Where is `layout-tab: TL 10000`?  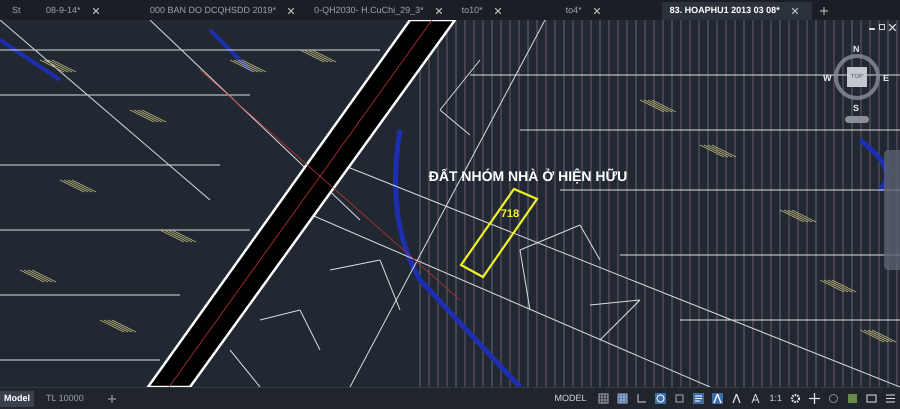
layout-tab: TL 10000 is located at coordinates (65, 398).